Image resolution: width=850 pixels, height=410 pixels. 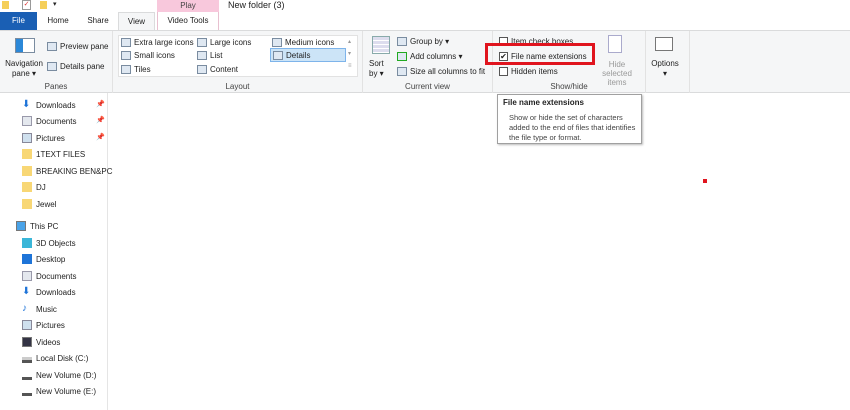 What do you see at coordinates (303, 42) in the screenshot?
I see `layout-medium-icons: Medium icons` at bounding box center [303, 42].